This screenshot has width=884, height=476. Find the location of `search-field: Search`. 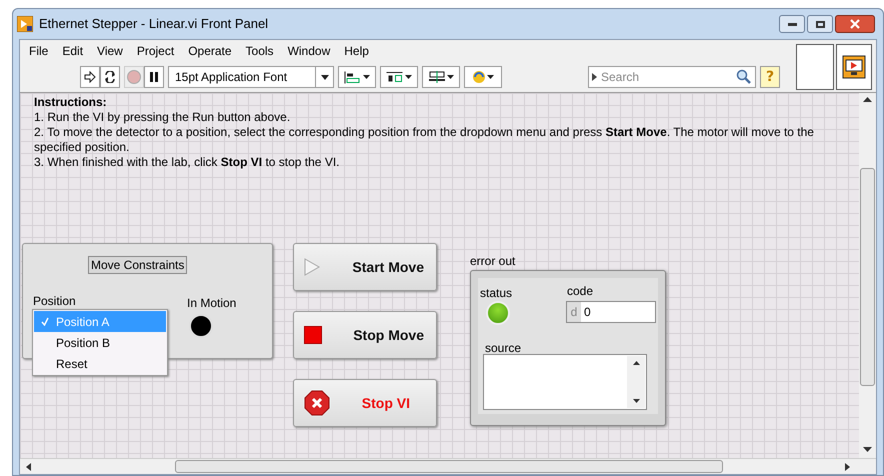

search-field: Search is located at coordinates (672, 77).